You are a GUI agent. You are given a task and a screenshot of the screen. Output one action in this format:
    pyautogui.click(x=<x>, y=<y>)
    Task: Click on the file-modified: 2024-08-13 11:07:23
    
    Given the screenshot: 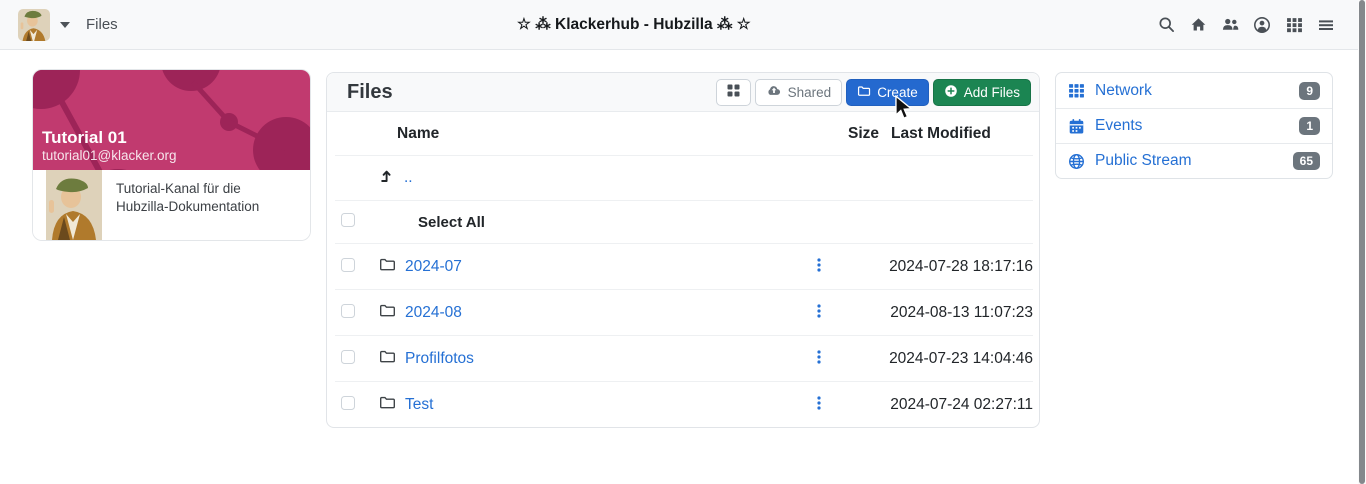 What is the action you would take?
    pyautogui.click(x=961, y=312)
    